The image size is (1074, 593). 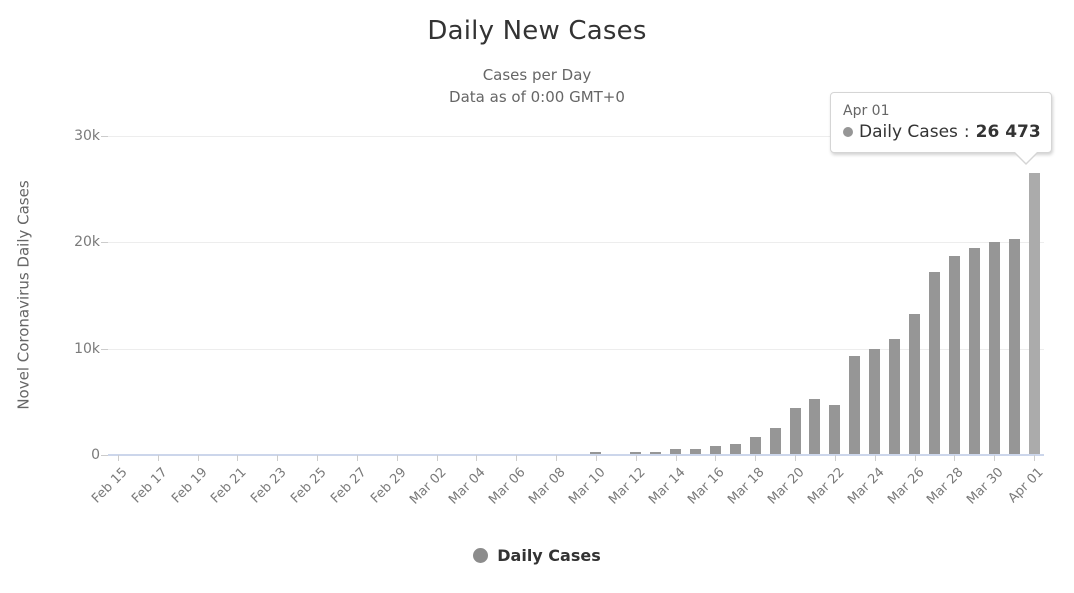 What do you see at coordinates (87, 135) in the screenshot?
I see `y-tick-label-30k: 30k` at bounding box center [87, 135].